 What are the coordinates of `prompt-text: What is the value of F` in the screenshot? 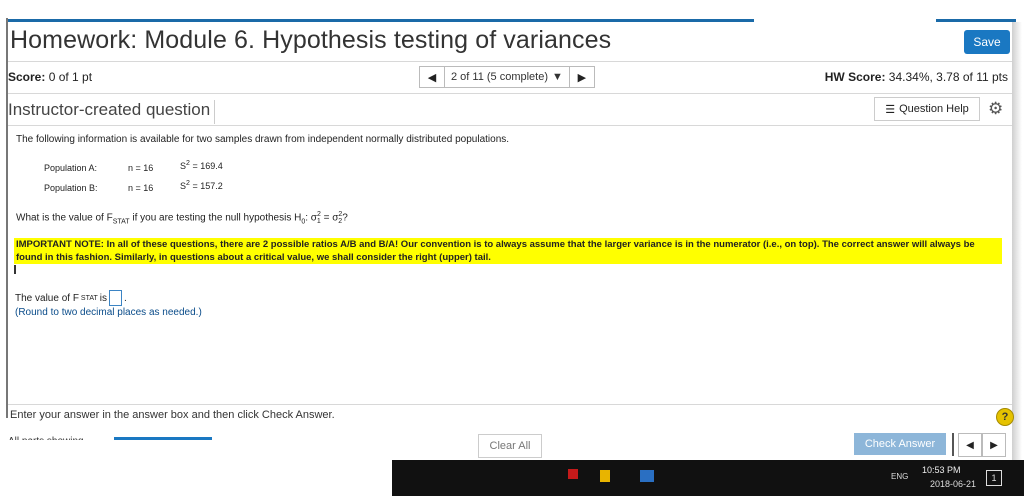 It's located at (64, 218).